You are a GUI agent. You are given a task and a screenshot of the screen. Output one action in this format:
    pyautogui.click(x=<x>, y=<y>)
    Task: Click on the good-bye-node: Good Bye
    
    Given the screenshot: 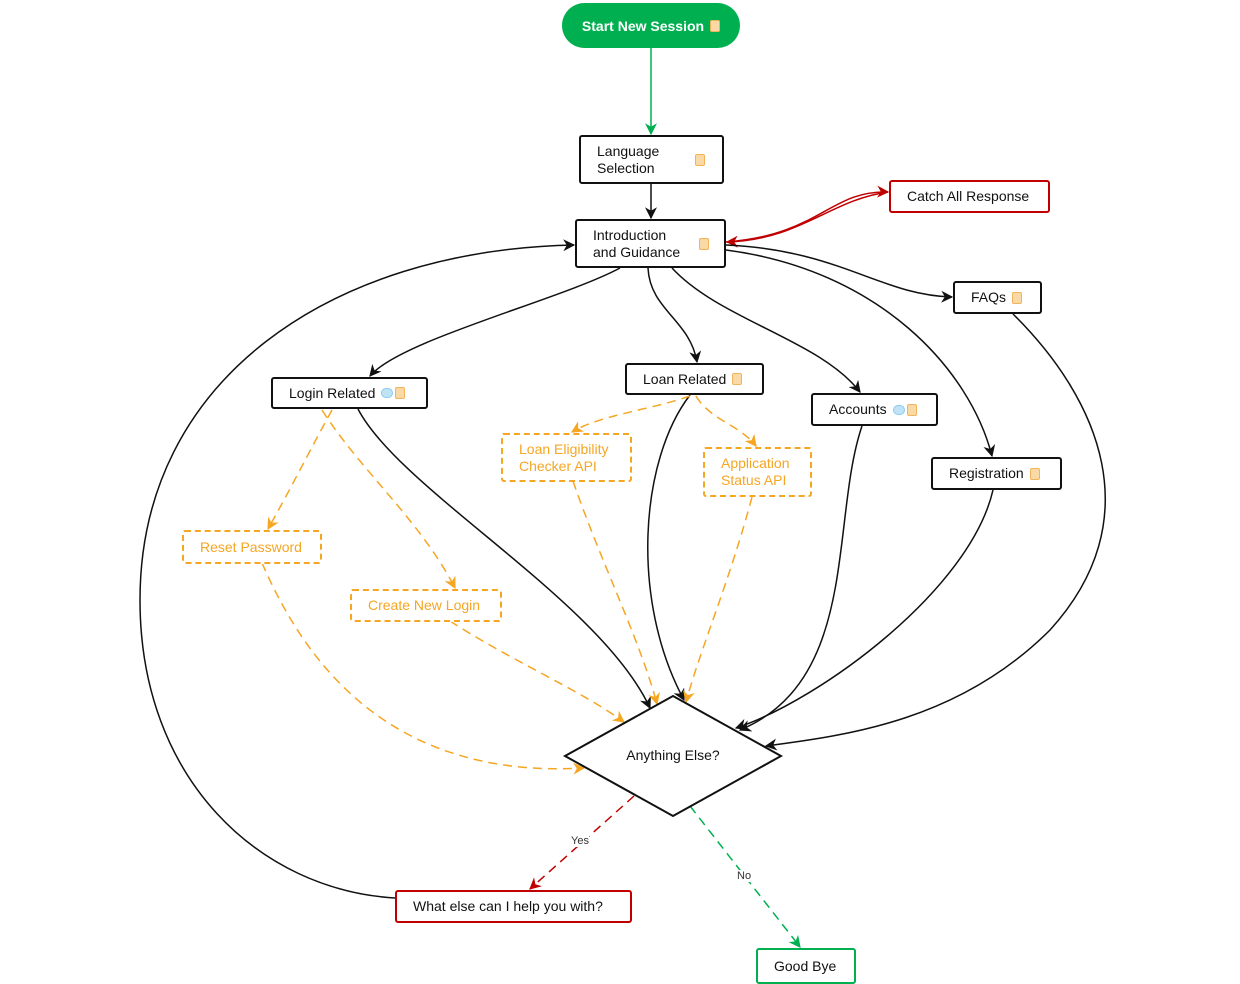 What is the action you would take?
    pyautogui.click(x=806, y=966)
    